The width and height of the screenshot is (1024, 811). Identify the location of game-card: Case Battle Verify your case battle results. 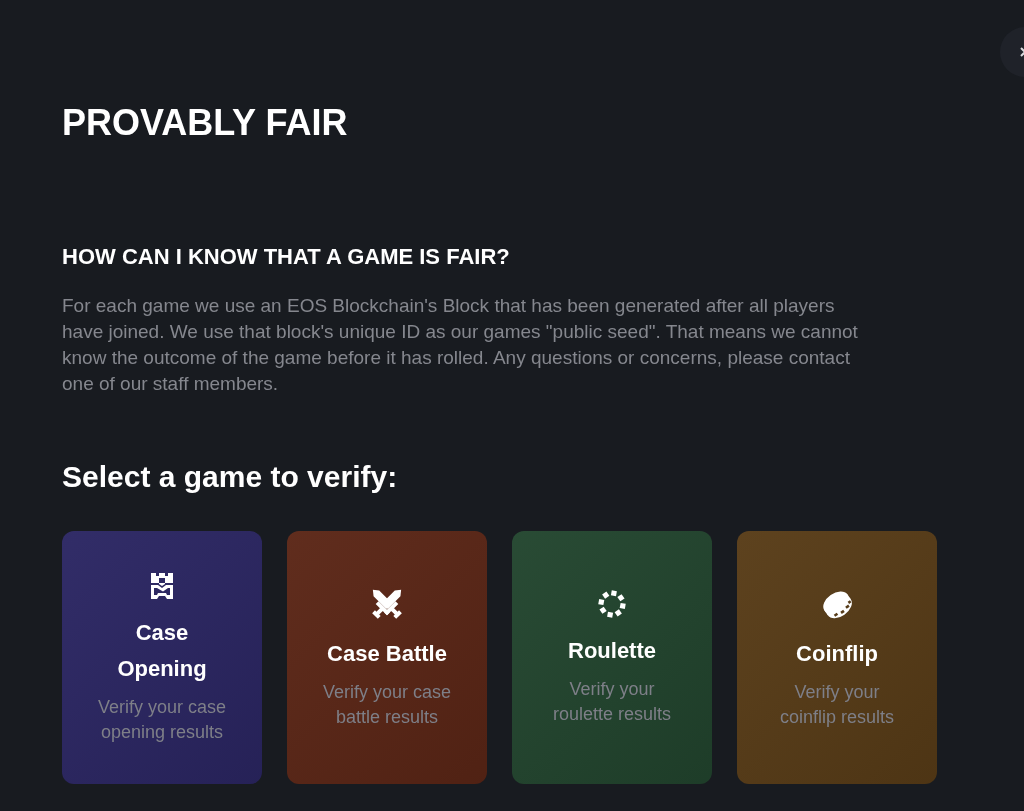
(387, 657).